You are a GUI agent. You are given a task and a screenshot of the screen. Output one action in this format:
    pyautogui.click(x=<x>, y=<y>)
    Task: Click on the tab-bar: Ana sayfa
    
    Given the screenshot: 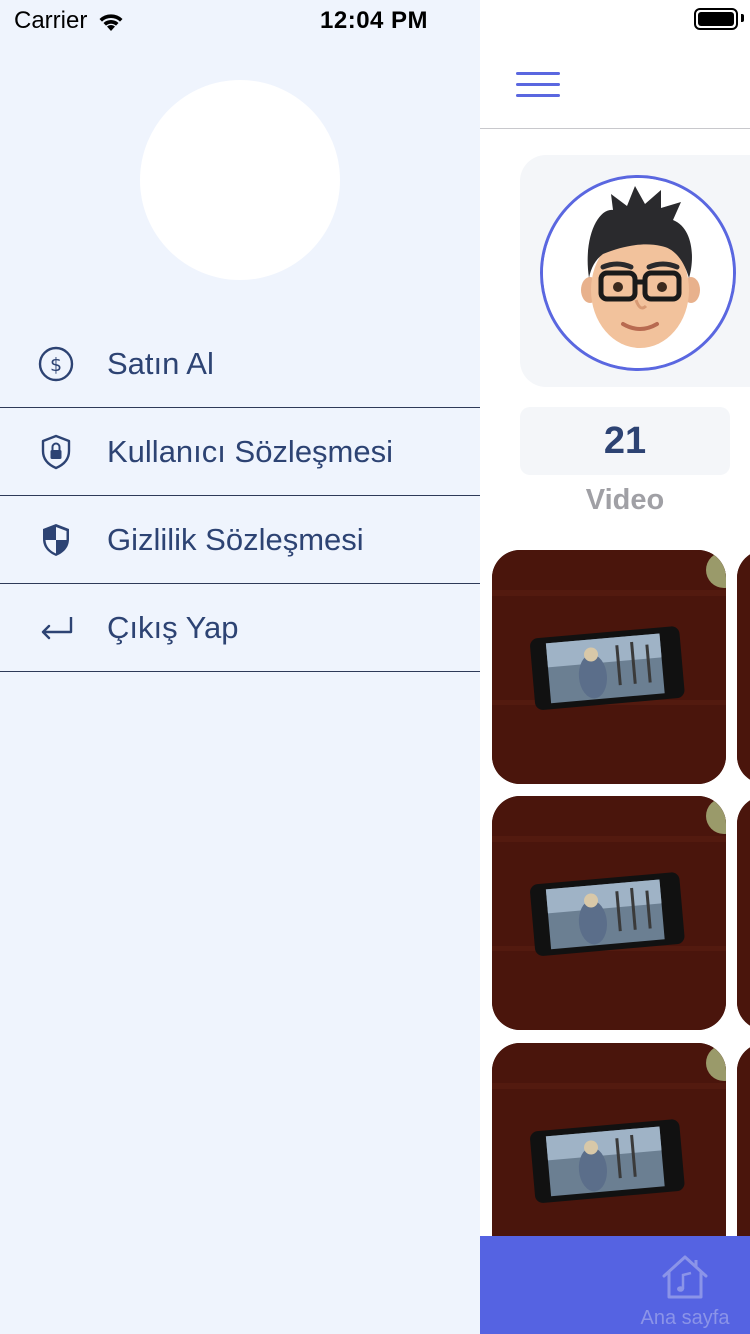 What is the action you would take?
    pyautogui.click(x=615, y=1285)
    